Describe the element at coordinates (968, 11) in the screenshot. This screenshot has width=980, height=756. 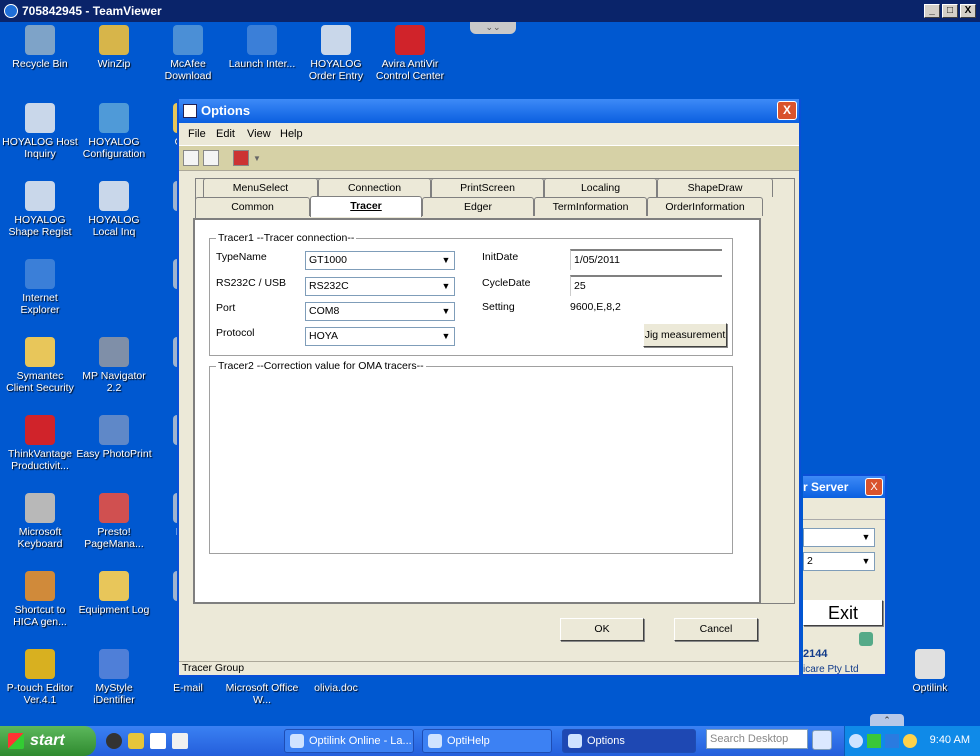
I see `close-button: X` at that location.